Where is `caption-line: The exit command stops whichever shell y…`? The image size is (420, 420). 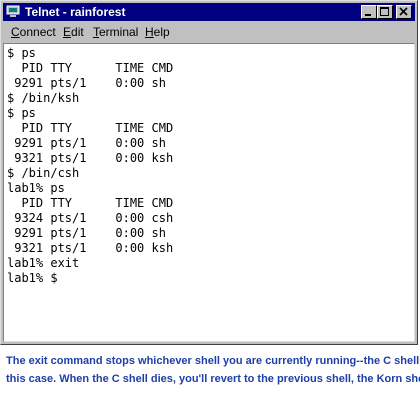 caption-line: The exit command stops whichever shell y… is located at coordinates (213, 361).